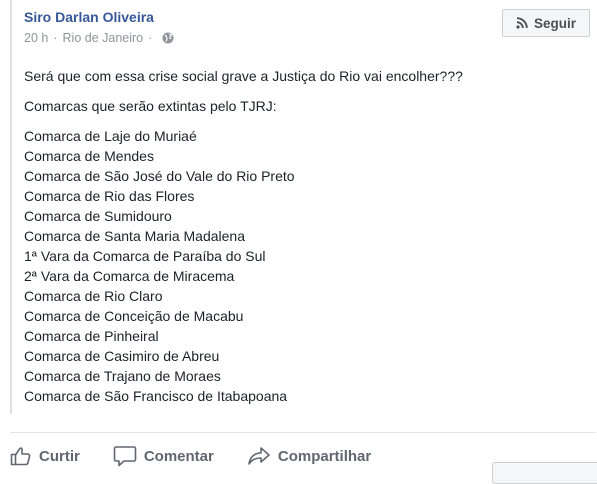 The image size is (597, 484). Describe the element at coordinates (259, 456) in the screenshot. I see `share-arrow-icon` at that location.